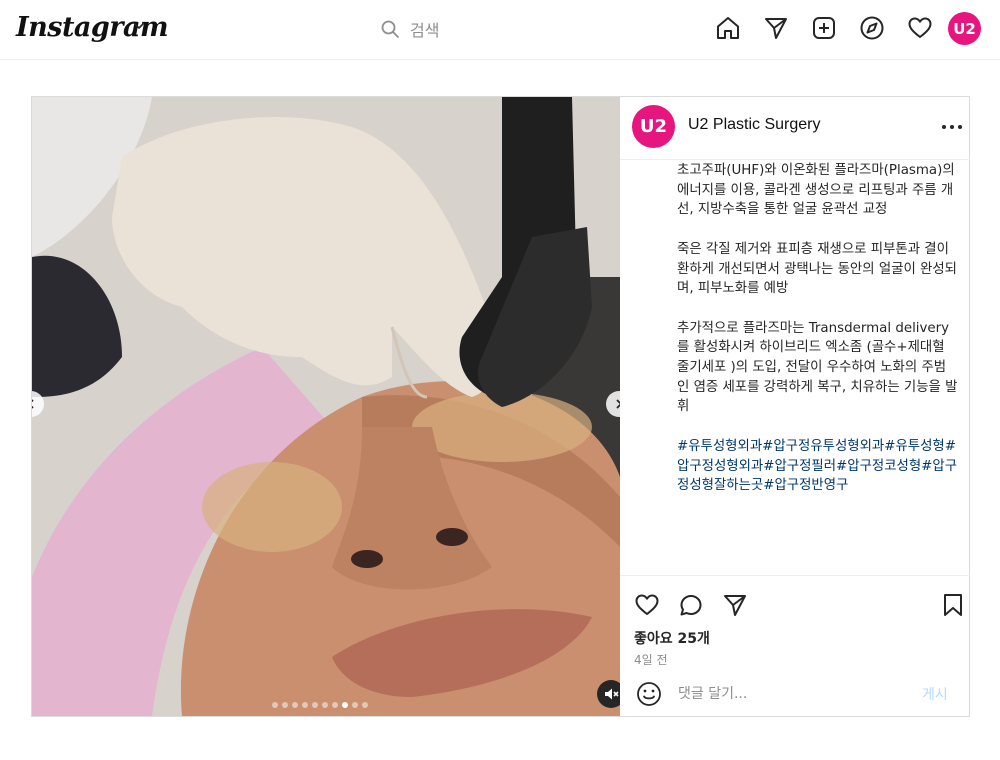 This screenshot has width=1000, height=760. I want to click on send-icon, so click(776, 28).